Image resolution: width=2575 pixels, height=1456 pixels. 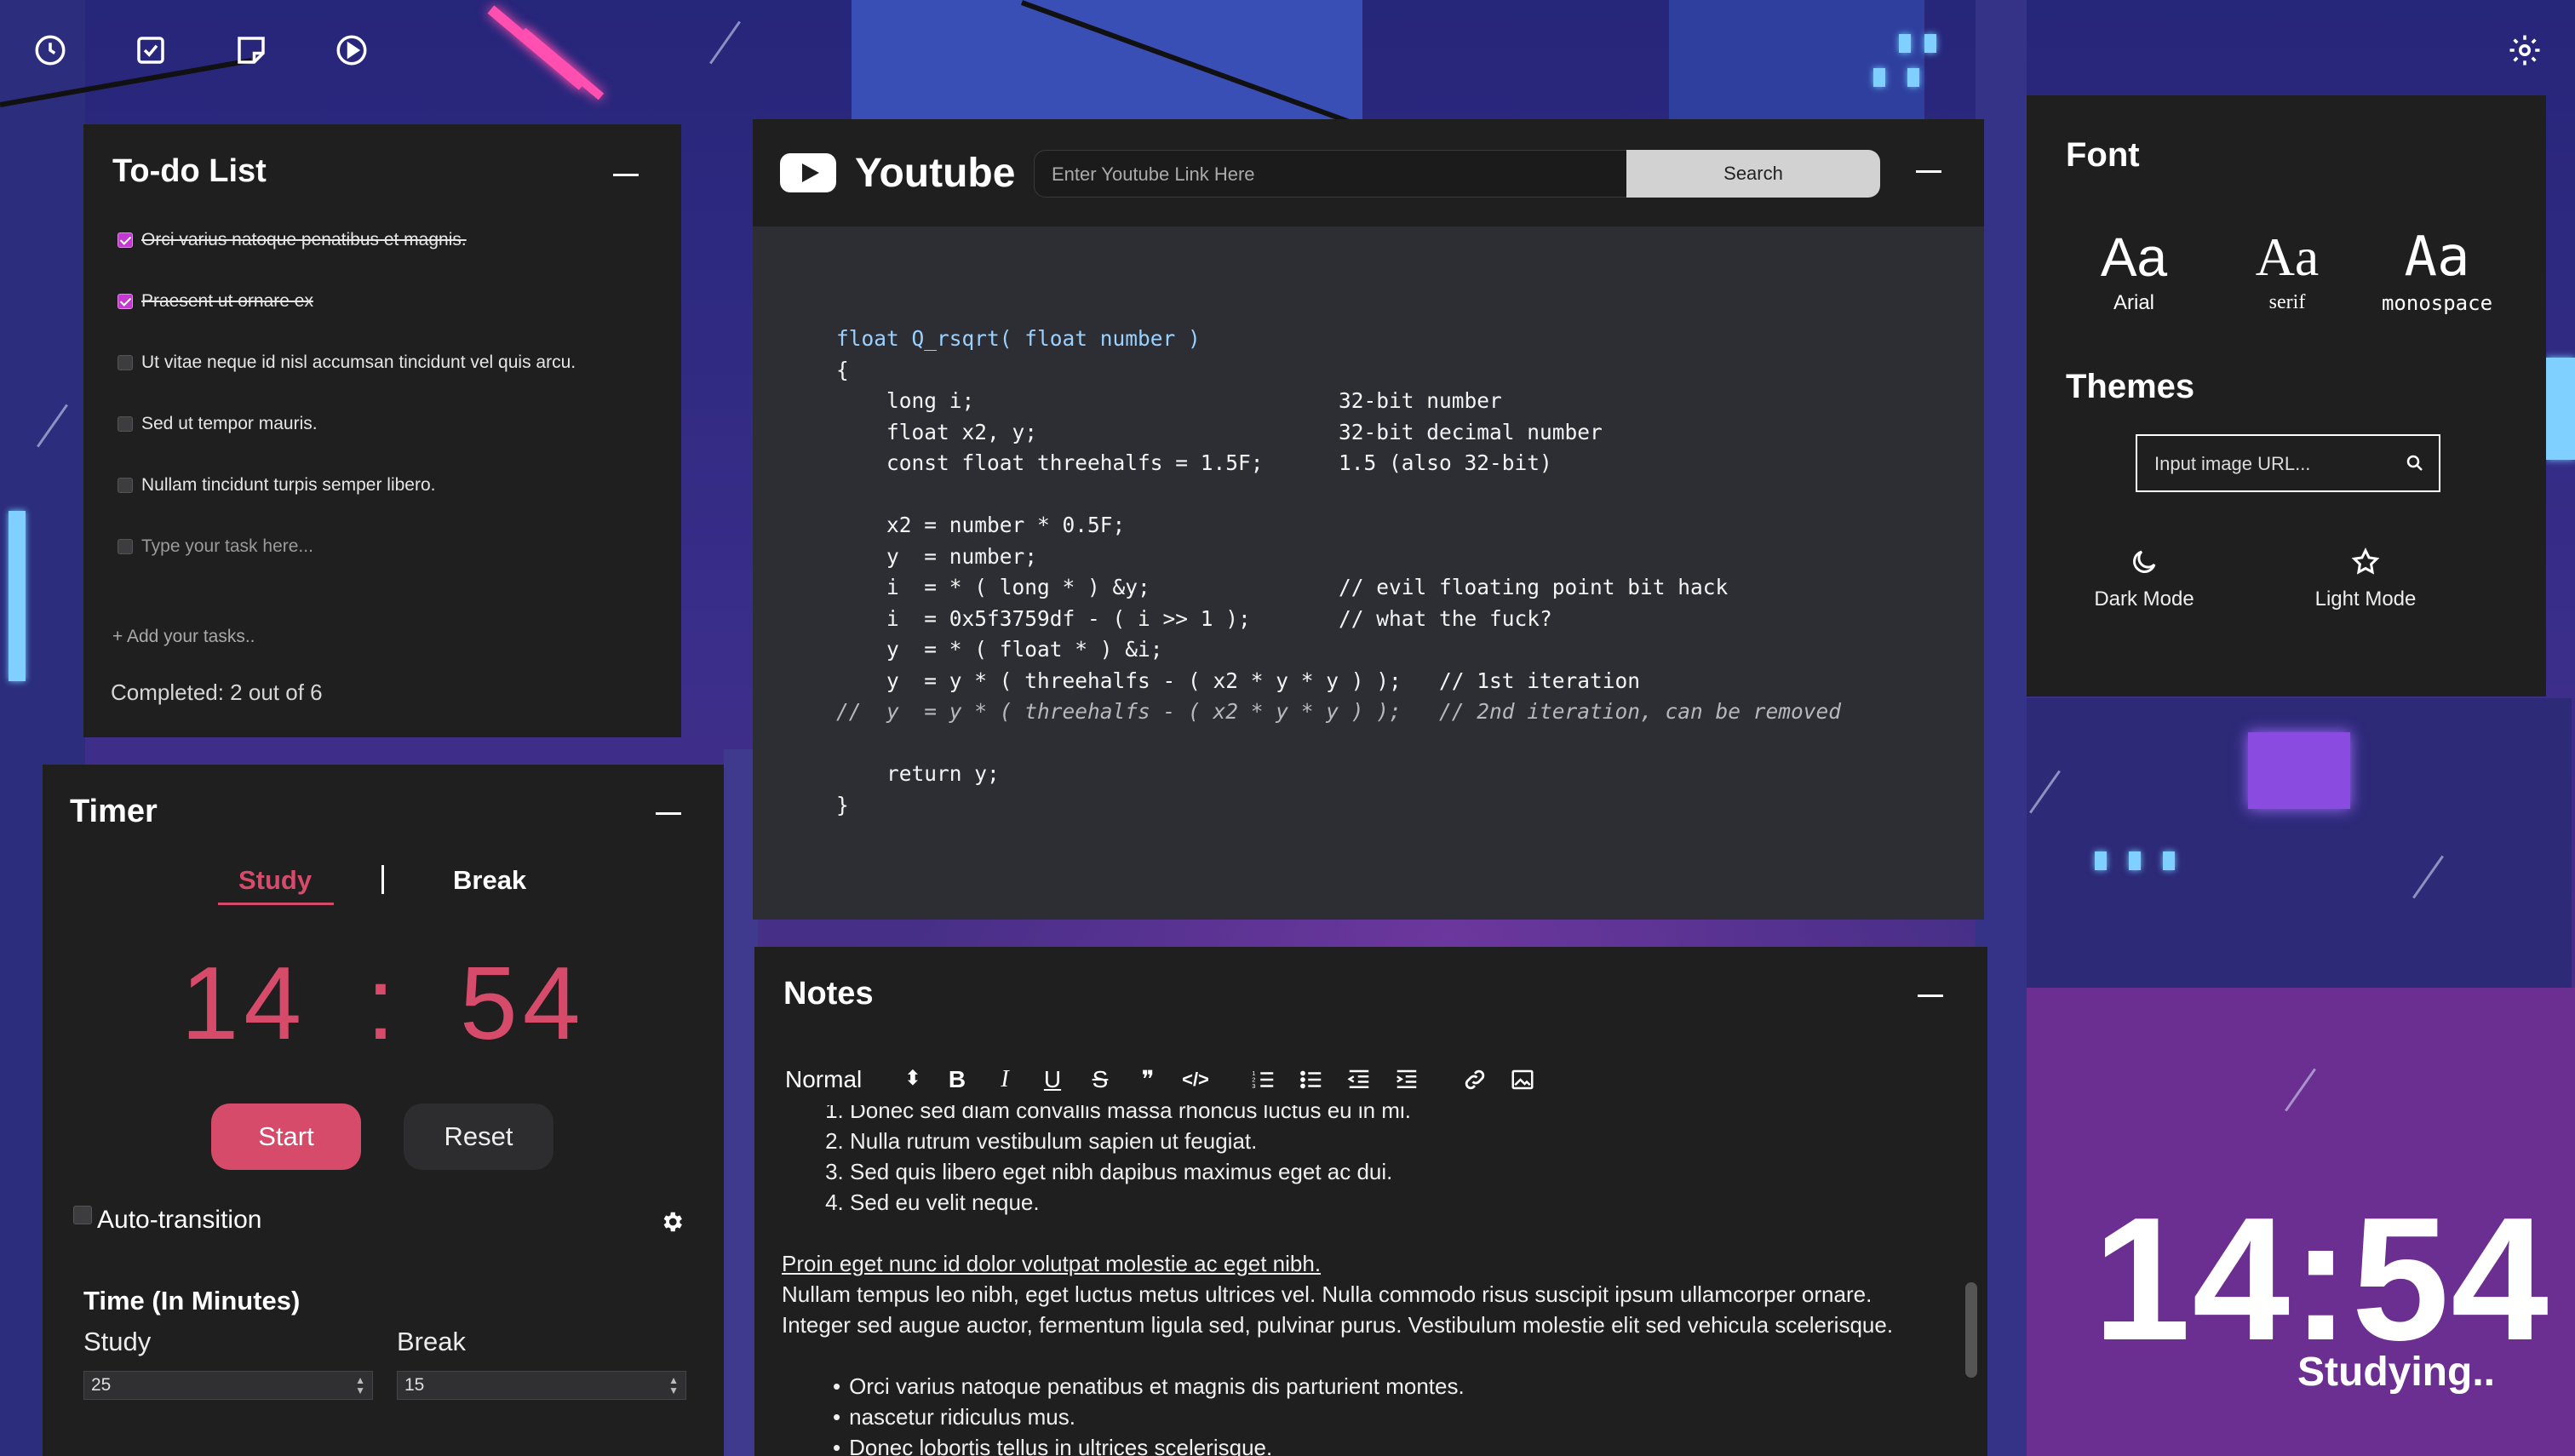 What do you see at coordinates (82, 1215) in the screenshot?
I see `auto-transition-checkbox` at bounding box center [82, 1215].